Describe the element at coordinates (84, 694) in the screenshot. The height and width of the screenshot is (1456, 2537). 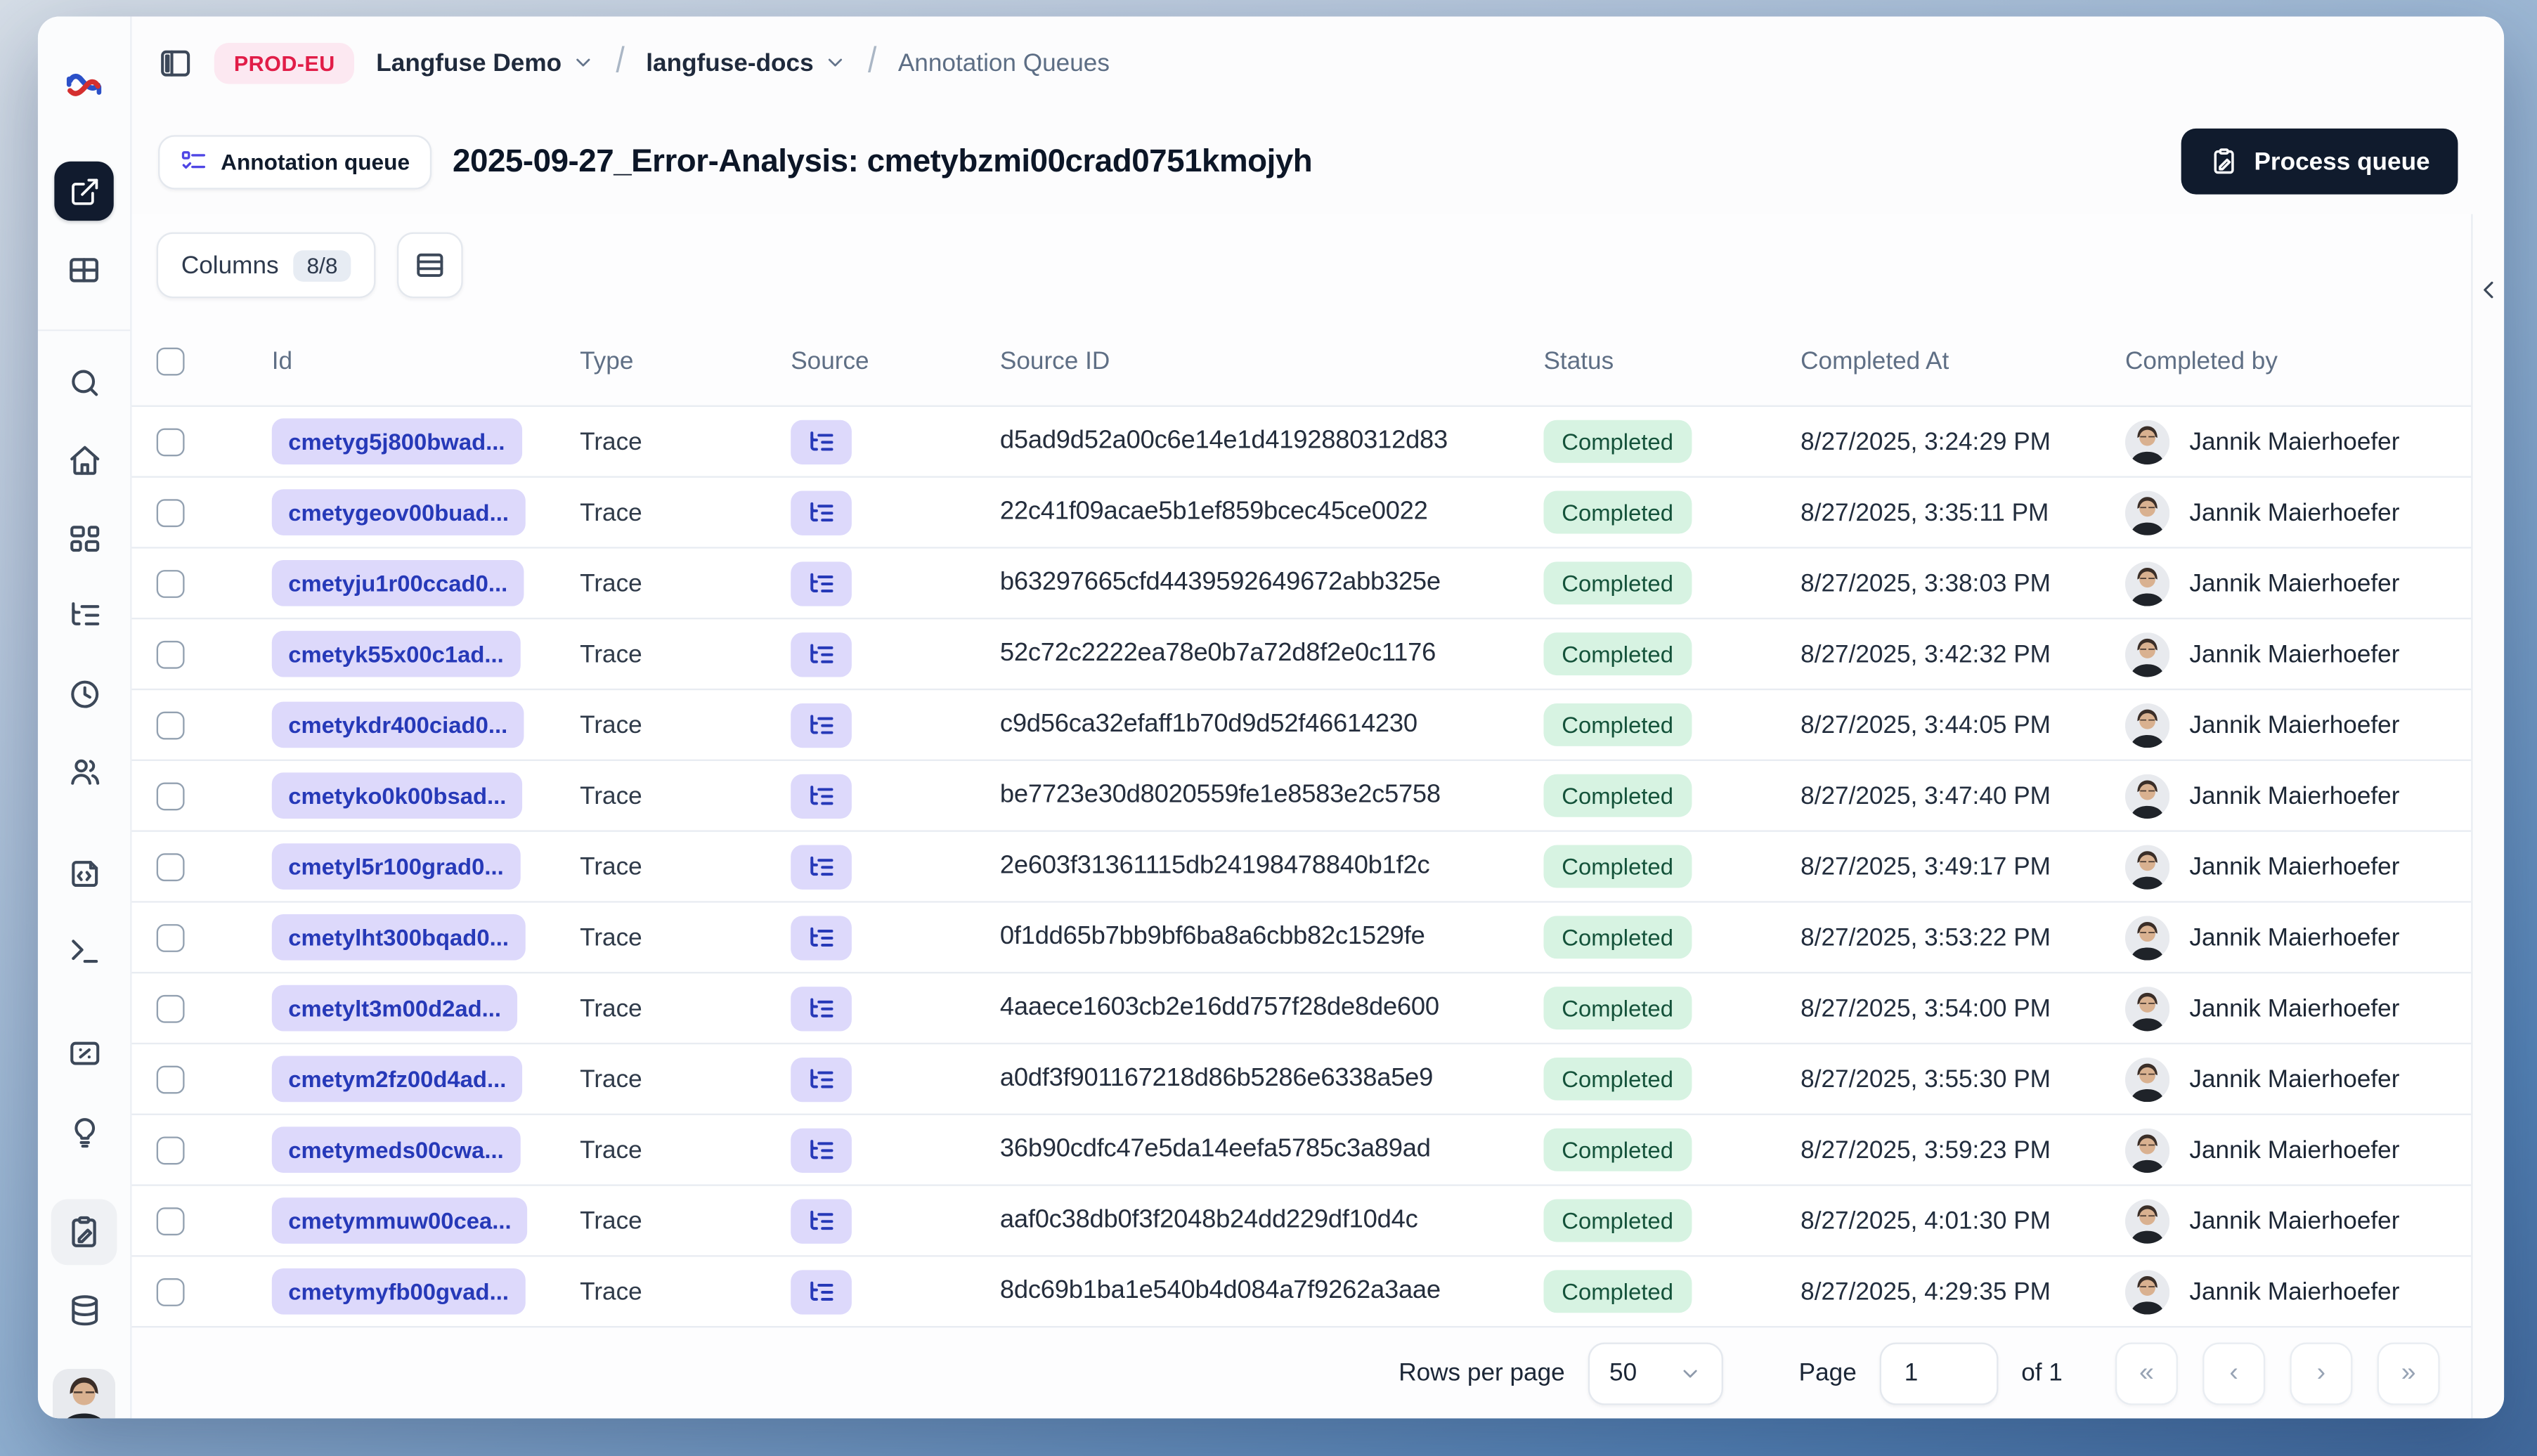
I see `sidebar-item-clock` at that location.